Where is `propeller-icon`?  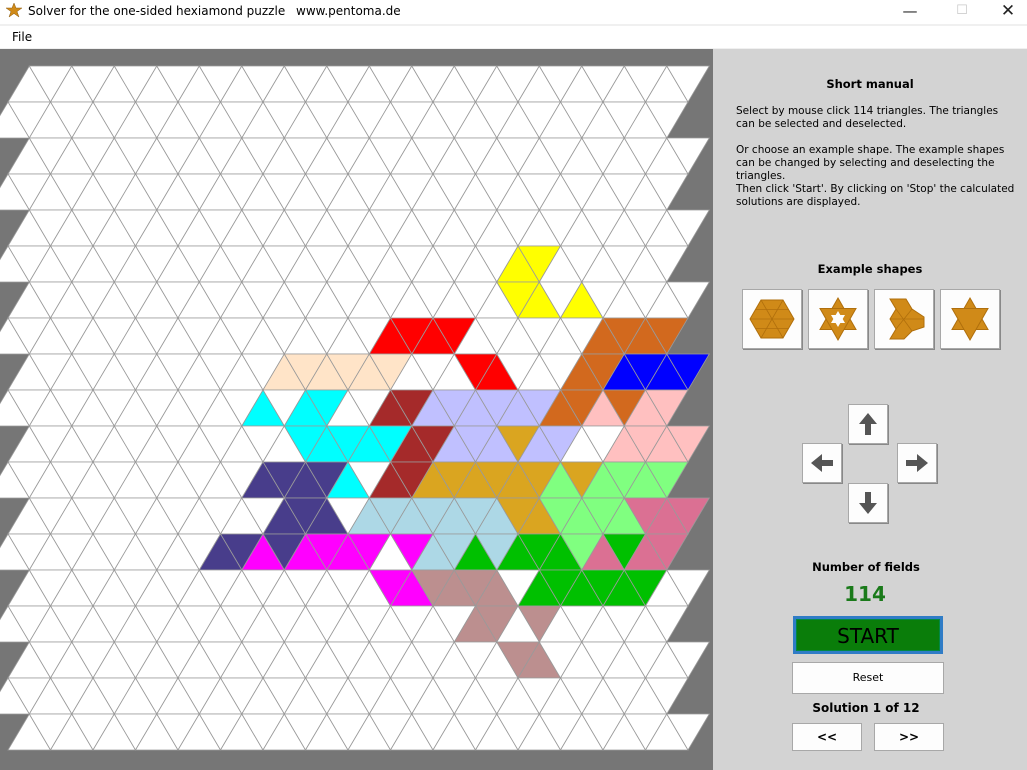
propeller-icon is located at coordinates (907, 319).